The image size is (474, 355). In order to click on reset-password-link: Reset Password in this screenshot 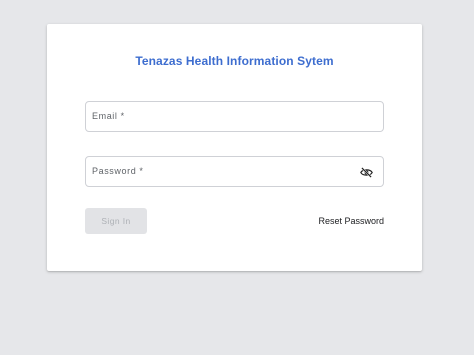, I will do `click(351, 221)`.